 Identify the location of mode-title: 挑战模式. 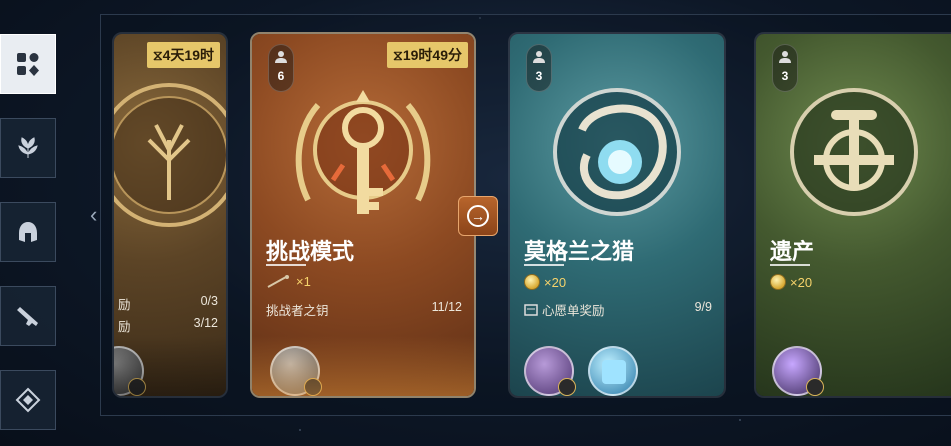
(310, 251).